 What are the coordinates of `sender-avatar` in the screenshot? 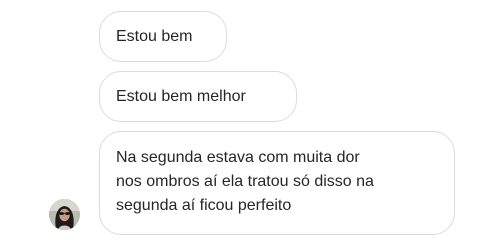 It's located at (64, 214).